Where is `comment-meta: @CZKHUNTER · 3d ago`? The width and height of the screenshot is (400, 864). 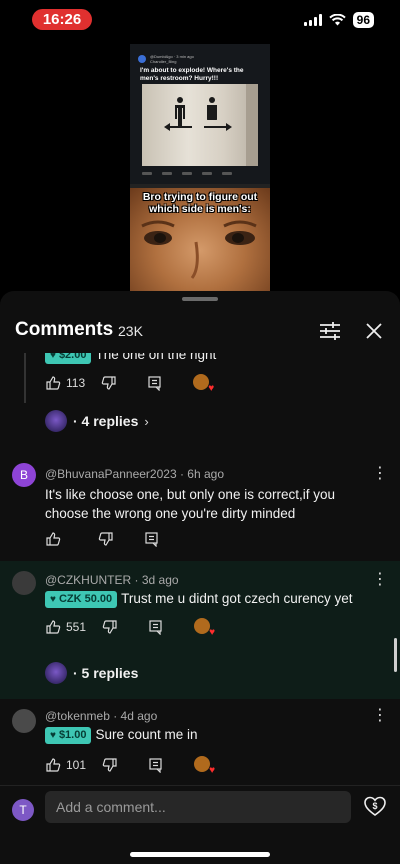 comment-meta: @CZKHUNTER · 3d ago is located at coordinates (112, 580).